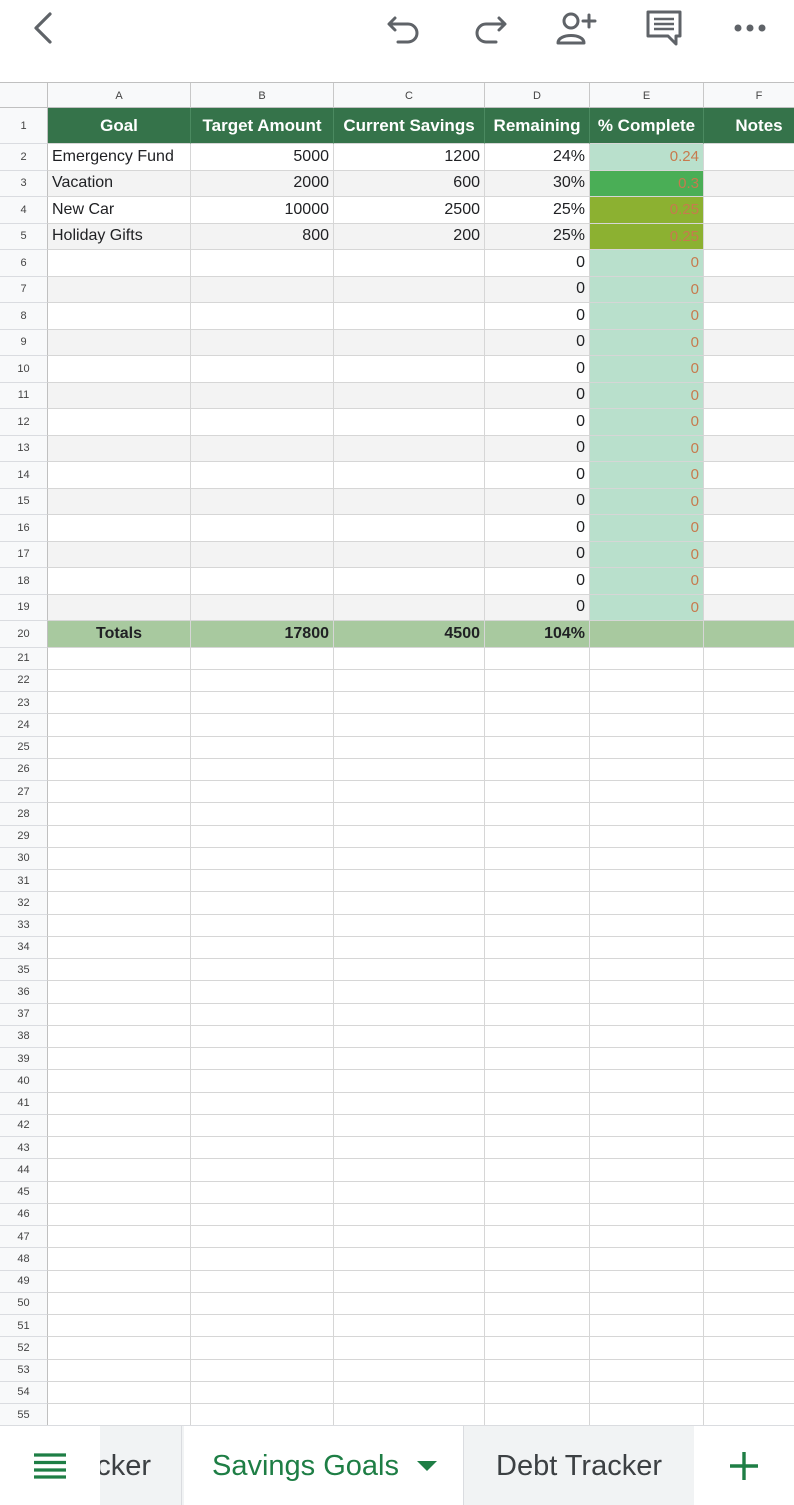  I want to click on row-header: 52, so click(24, 1348).